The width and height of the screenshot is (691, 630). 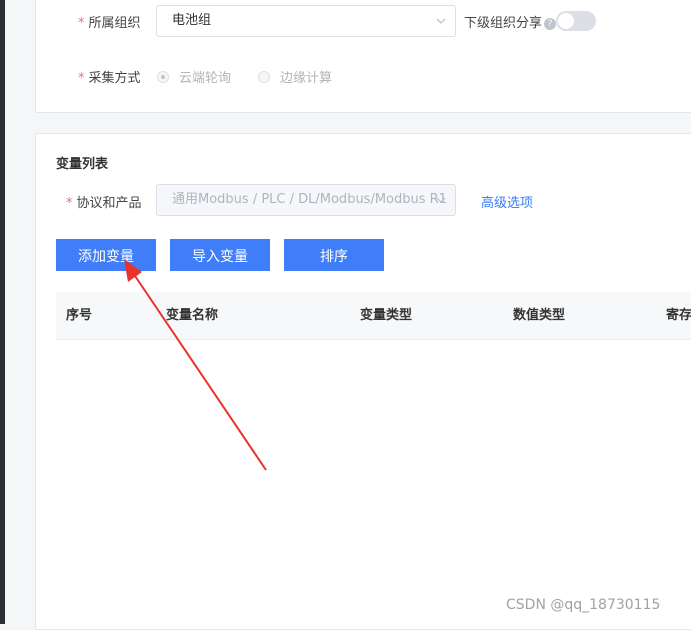 What do you see at coordinates (106, 255) in the screenshot?
I see `add-variable-button: 添加变量` at bounding box center [106, 255].